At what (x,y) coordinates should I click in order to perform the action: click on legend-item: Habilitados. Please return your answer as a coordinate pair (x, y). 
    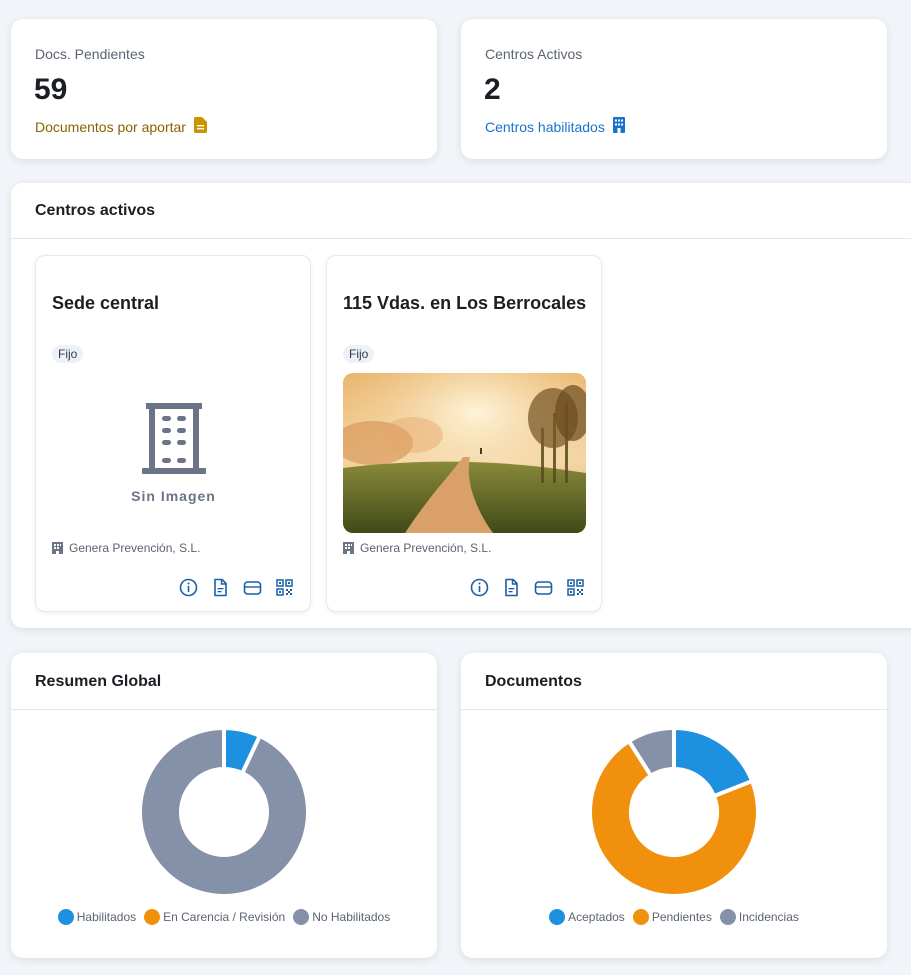
    Looking at the image, I should click on (97, 917).